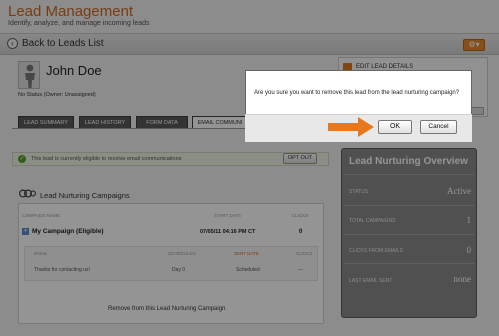  Describe the element at coordinates (395, 127) in the screenshot. I see `ok-button: OK` at that location.